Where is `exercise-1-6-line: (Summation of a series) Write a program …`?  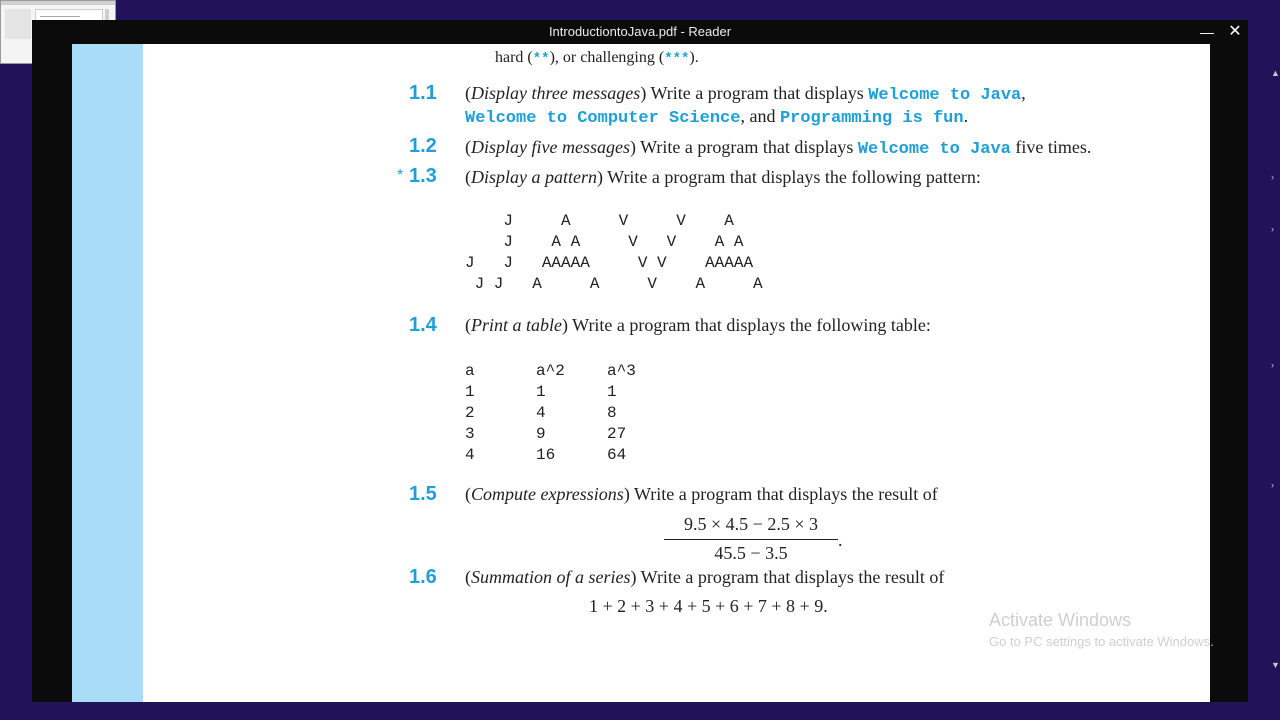
exercise-1-6-line: (Summation of a series) Write a program … is located at coordinates (705, 577).